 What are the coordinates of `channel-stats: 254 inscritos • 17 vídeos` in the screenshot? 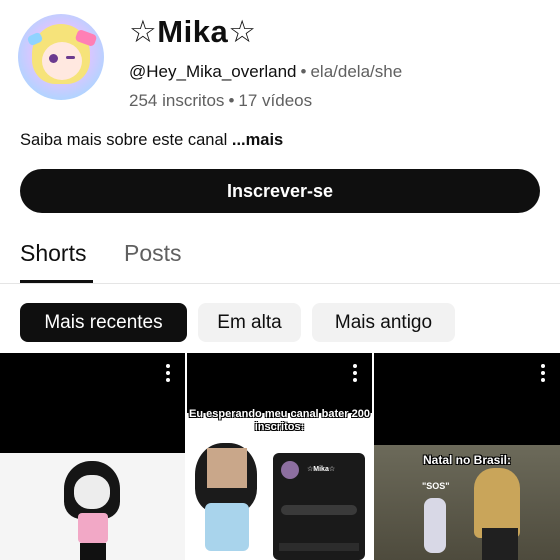 It's located at (220, 101).